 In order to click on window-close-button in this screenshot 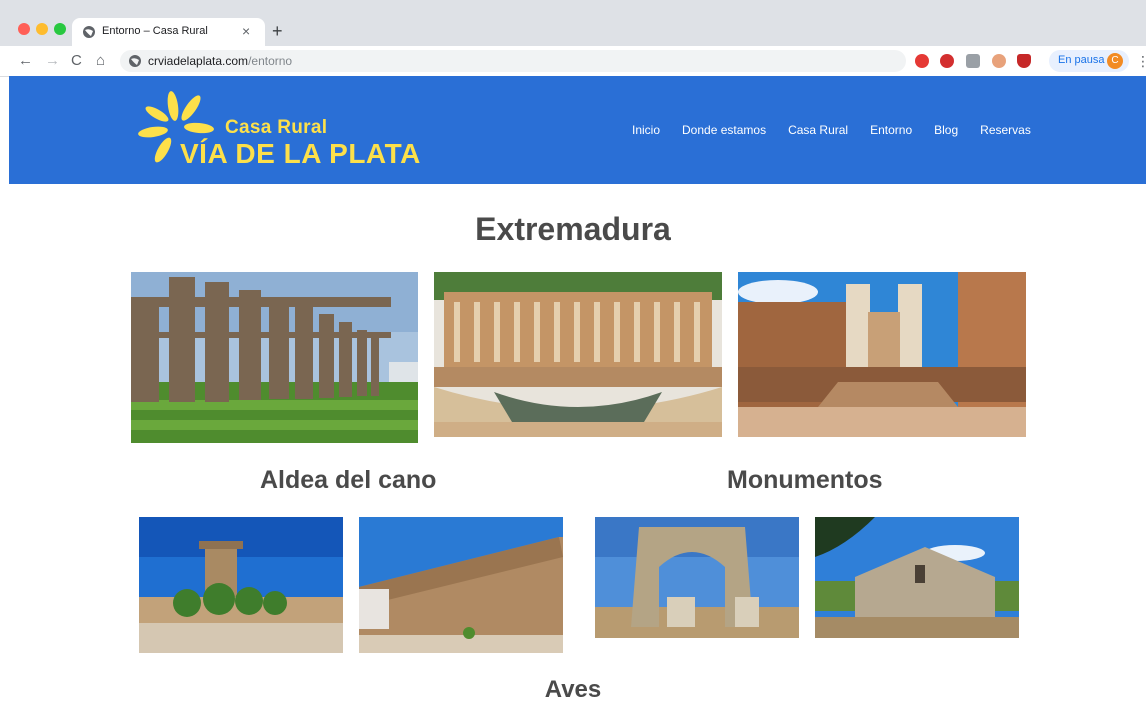, I will do `click(24, 29)`.